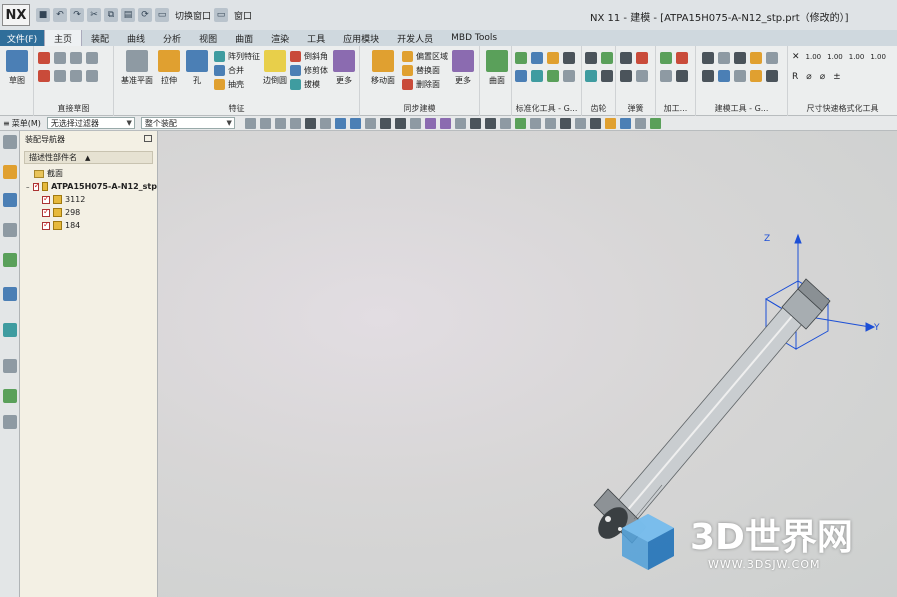 Image resolution: width=897 pixels, height=597 pixels. I want to click on more-sketch-icon, so click(92, 58).